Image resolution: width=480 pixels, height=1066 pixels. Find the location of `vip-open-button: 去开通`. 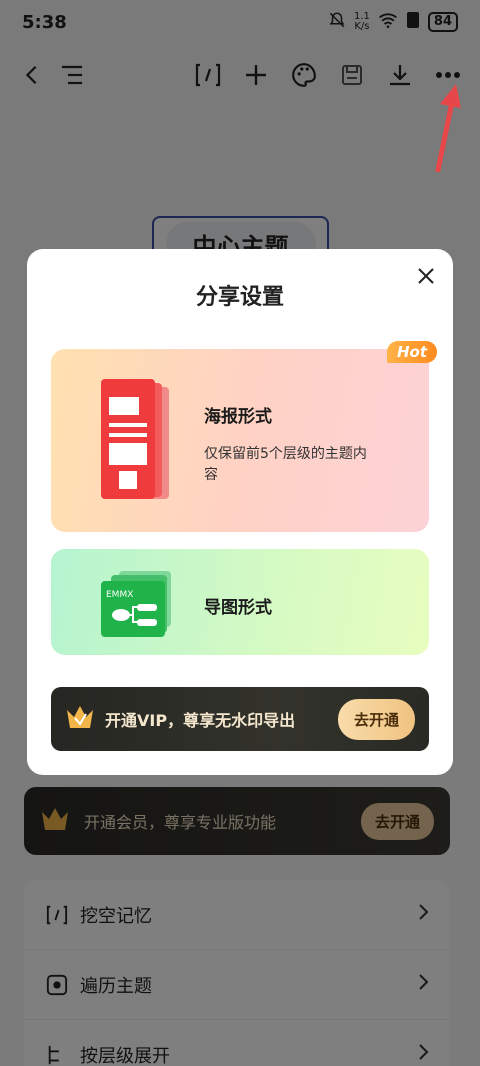

vip-open-button: 去开通 is located at coordinates (376, 719).